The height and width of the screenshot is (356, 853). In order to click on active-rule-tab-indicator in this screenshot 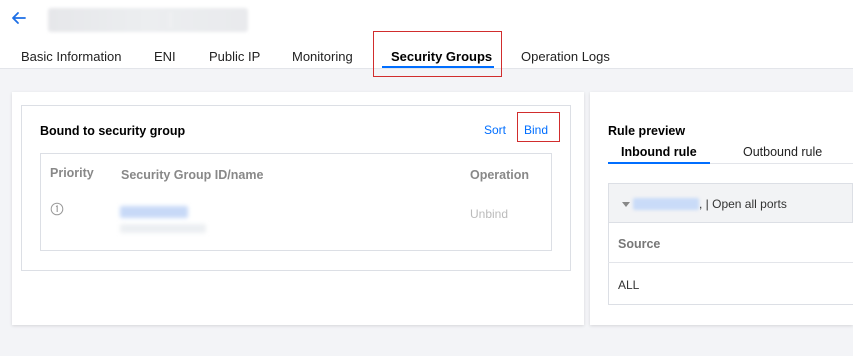, I will do `click(659, 163)`.